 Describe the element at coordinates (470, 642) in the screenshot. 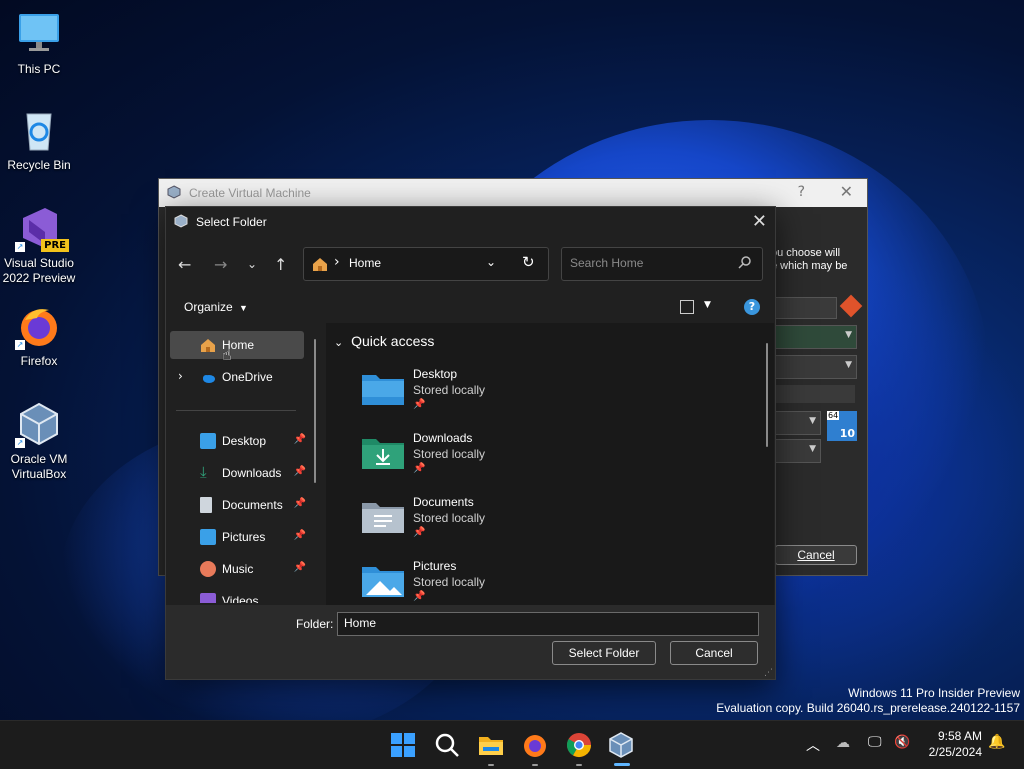

I see `dialog-bottom-bar: Folder: Home Select Folder Cancel ⋰` at that location.